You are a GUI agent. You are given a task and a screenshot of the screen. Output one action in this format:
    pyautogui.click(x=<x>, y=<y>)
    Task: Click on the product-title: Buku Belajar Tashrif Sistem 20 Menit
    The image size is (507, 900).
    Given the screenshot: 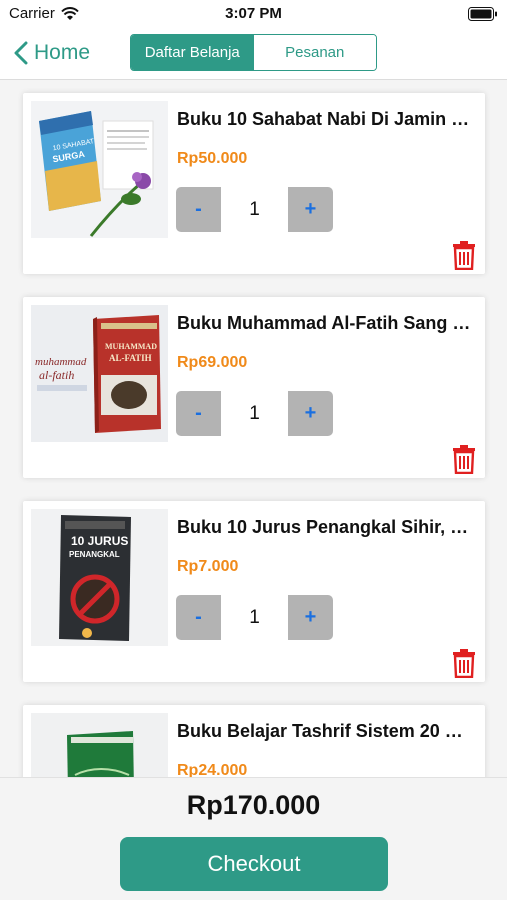 What is the action you would take?
    pyautogui.click(x=327, y=731)
    